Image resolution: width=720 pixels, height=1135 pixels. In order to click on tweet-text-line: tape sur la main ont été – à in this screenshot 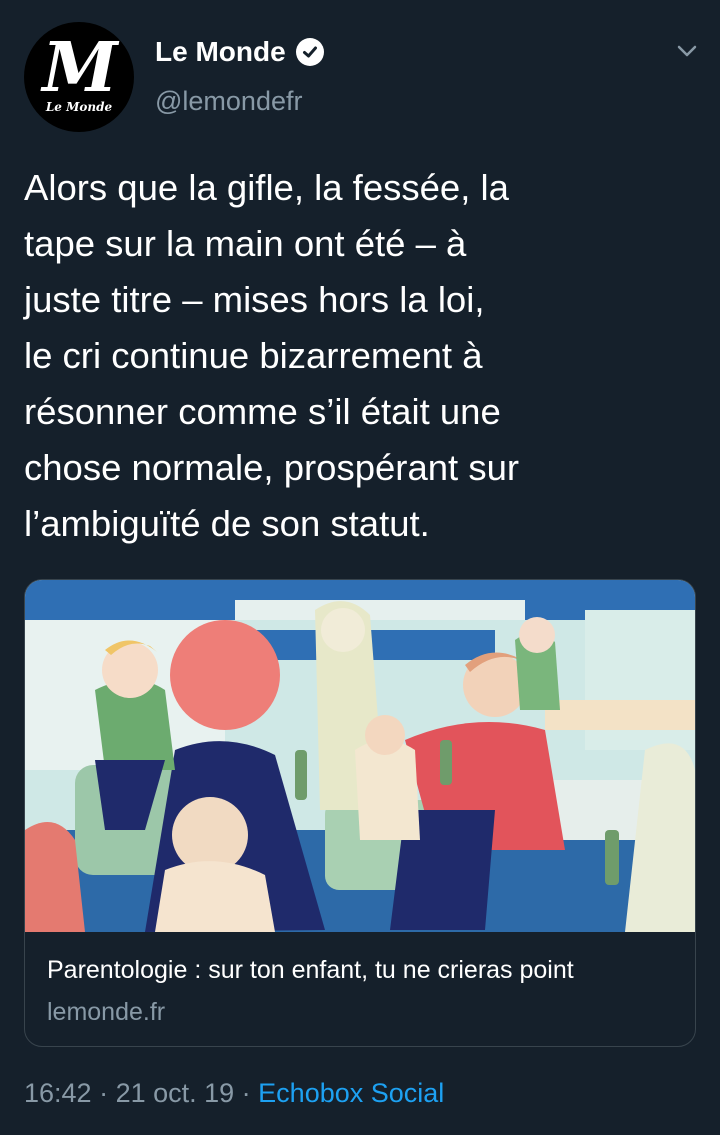, I will do `click(245, 243)`.